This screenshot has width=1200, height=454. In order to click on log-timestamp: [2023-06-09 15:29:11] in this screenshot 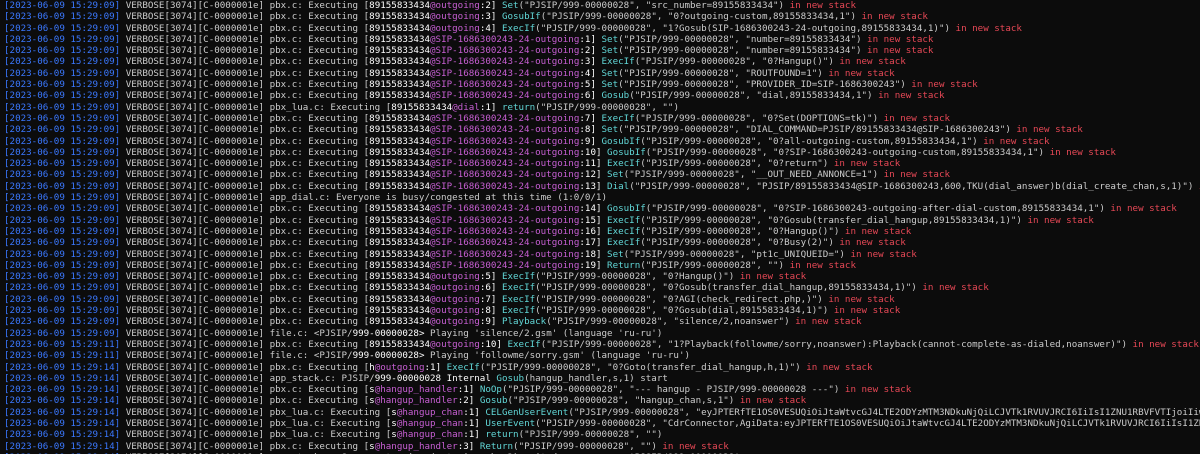, I will do `click(62, 344)`.